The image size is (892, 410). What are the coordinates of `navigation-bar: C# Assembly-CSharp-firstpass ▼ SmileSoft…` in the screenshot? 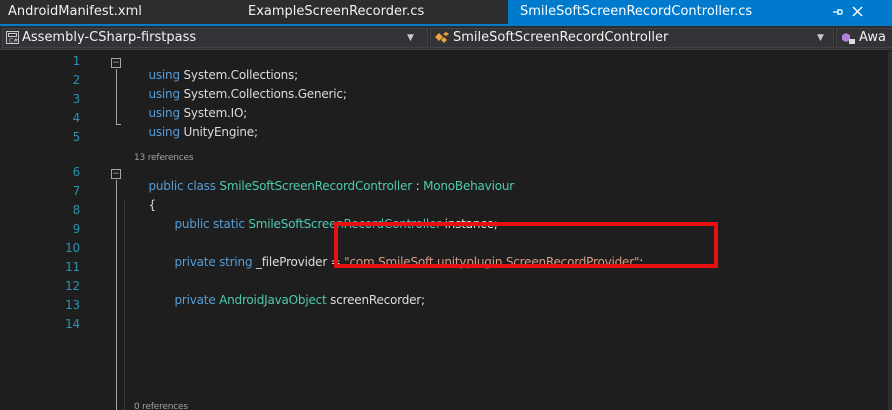 It's located at (446, 38).